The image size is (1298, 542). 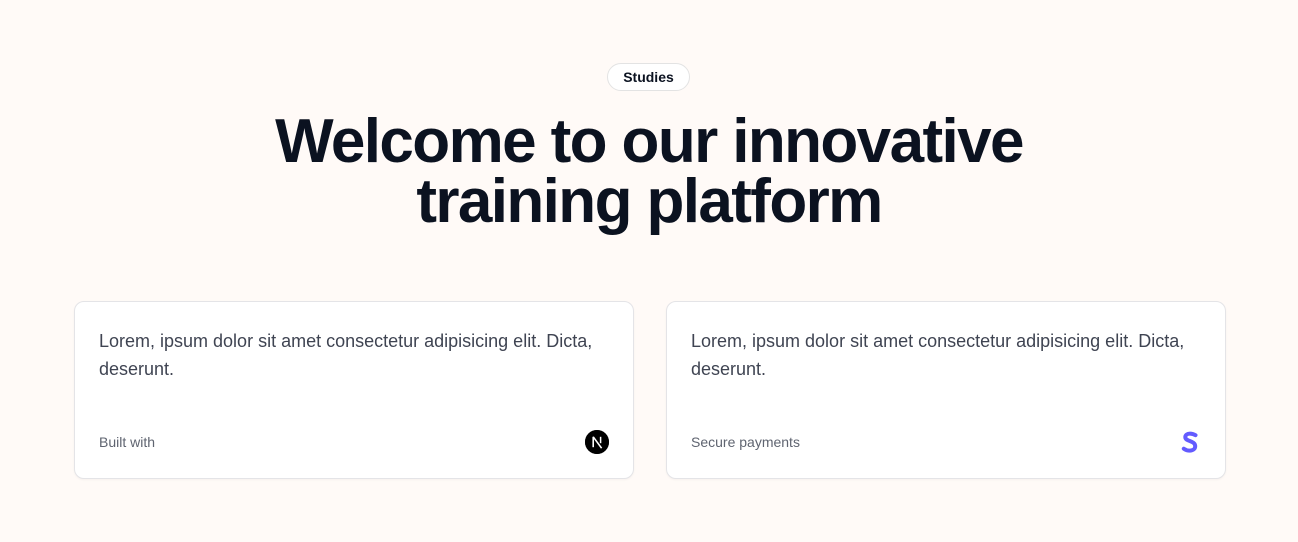 I want to click on page-title-line-1: Welcome to our innovative, so click(x=649, y=141).